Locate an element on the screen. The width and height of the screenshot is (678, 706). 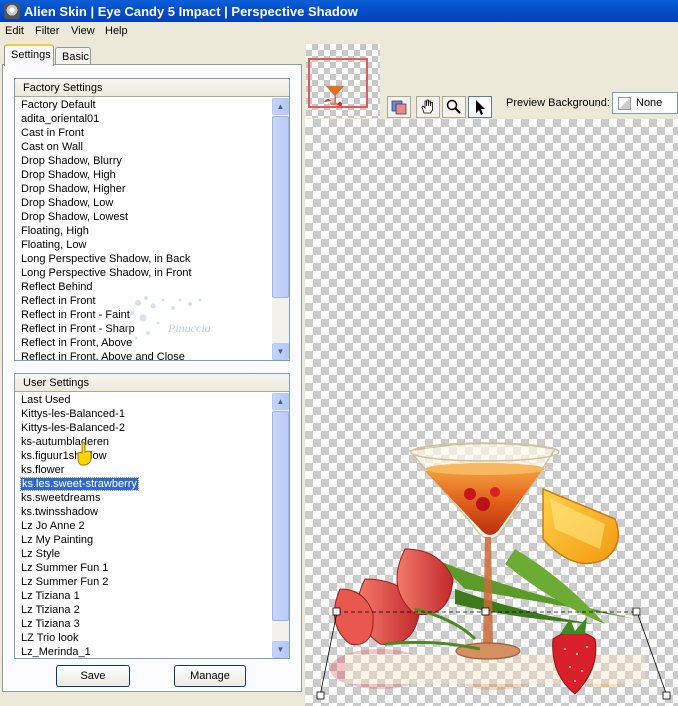
preview-background-select: None is located at coordinates (645, 103).